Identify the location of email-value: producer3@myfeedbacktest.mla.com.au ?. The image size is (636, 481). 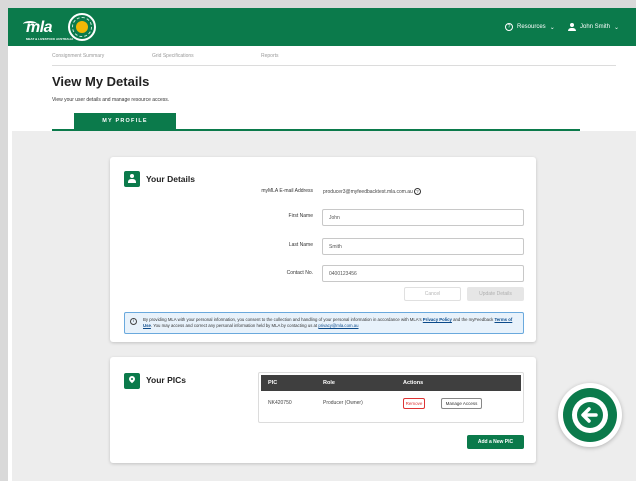
(372, 191).